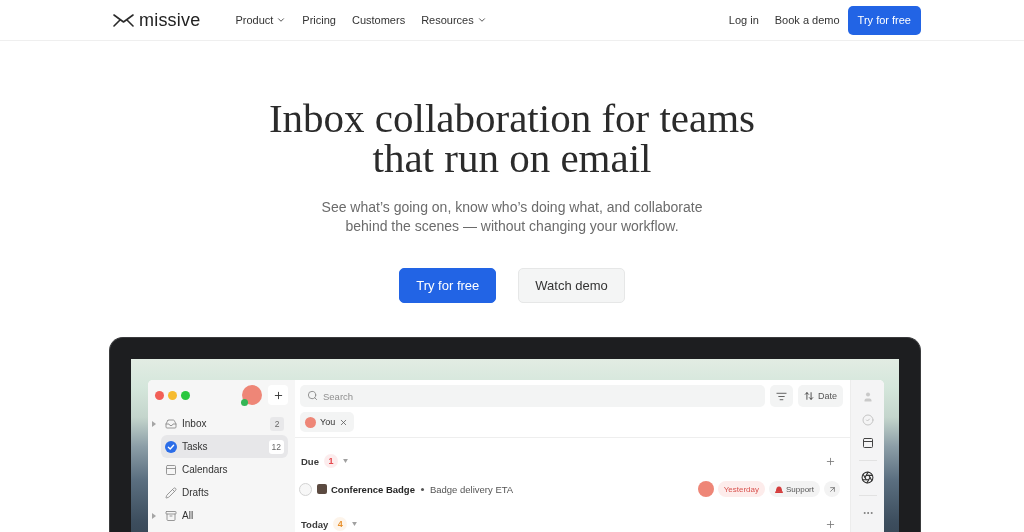 Image resolution: width=1024 pixels, height=532 pixels. Describe the element at coordinates (172, 395) in the screenshot. I see `minimize-window-dot-icon` at that location.